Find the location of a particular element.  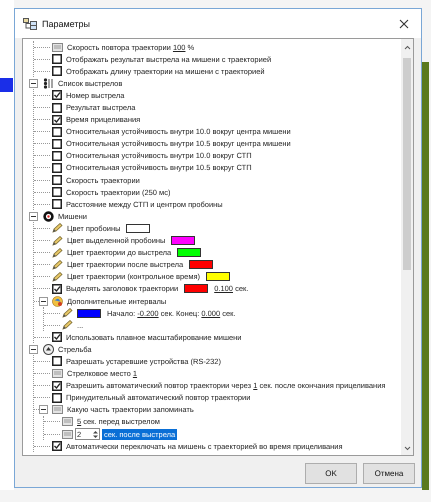

scrollbar-thumb is located at coordinates (407, 164).